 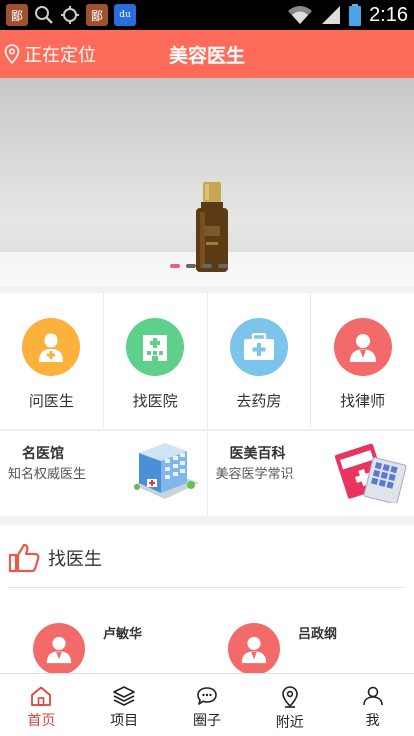 What do you see at coordinates (311, 473) in the screenshot?
I see `beauty-encyclopedia-card: 医美百科 美容医学常识` at bounding box center [311, 473].